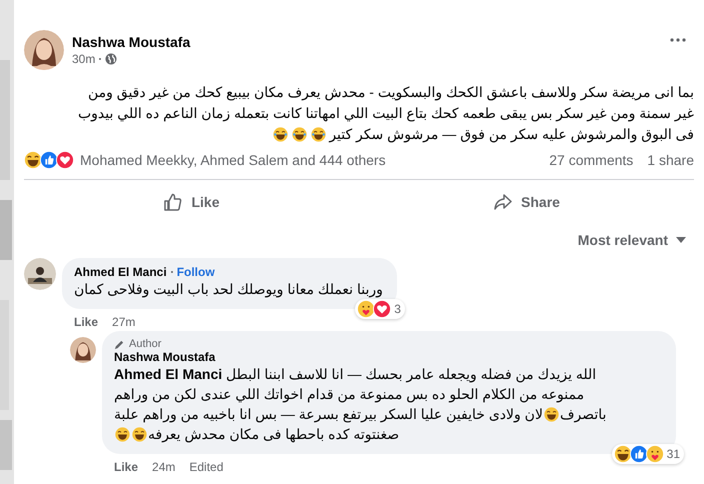 The width and height of the screenshot is (704, 484). I want to click on post-time: 30m, so click(84, 59).